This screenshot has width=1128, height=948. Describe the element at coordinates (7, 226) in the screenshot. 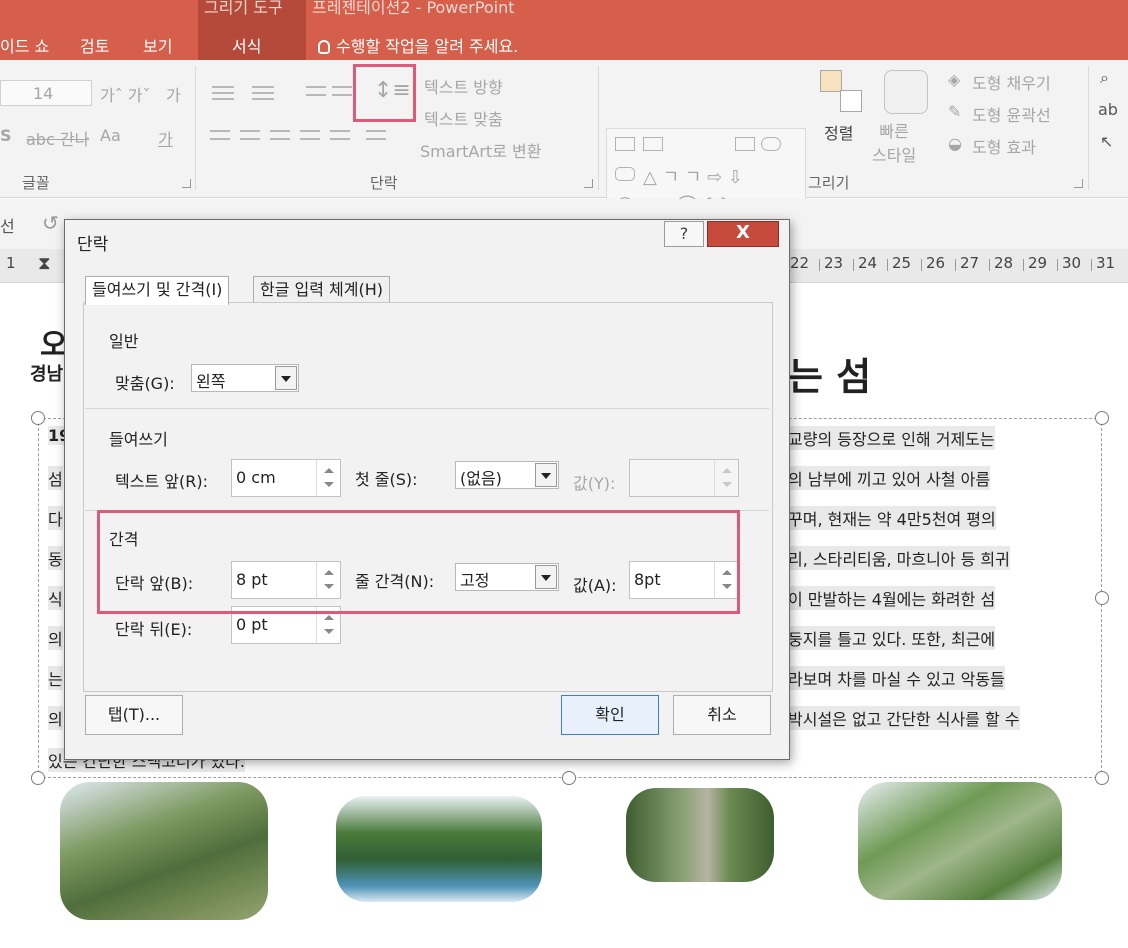

I see `qat-left-text: 선` at that location.